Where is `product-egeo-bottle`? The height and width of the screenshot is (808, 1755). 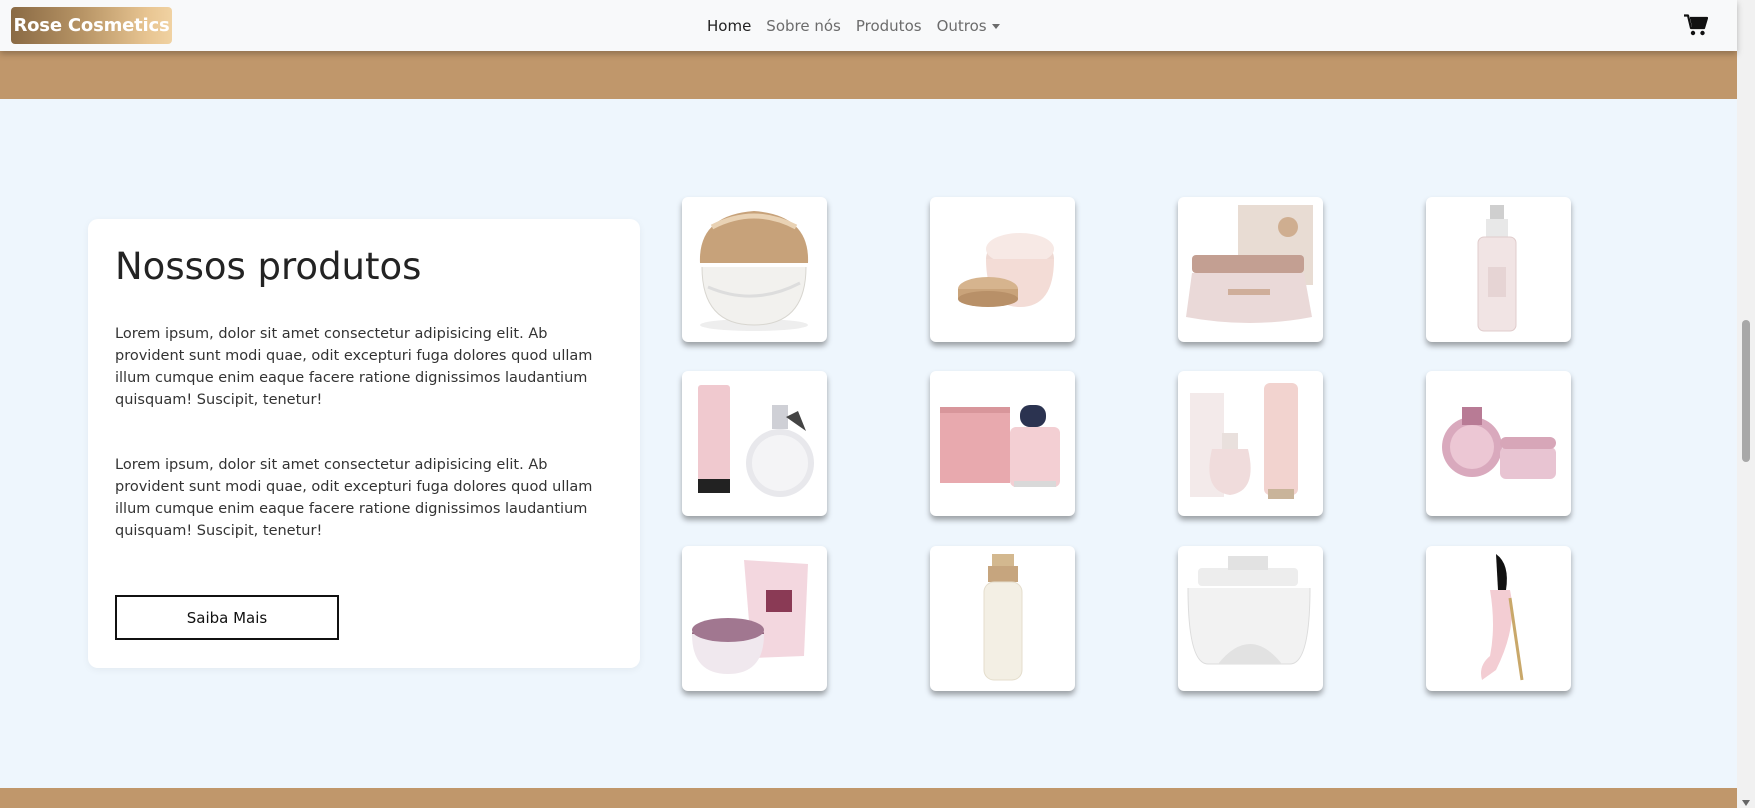 product-egeo-bottle is located at coordinates (1498, 269).